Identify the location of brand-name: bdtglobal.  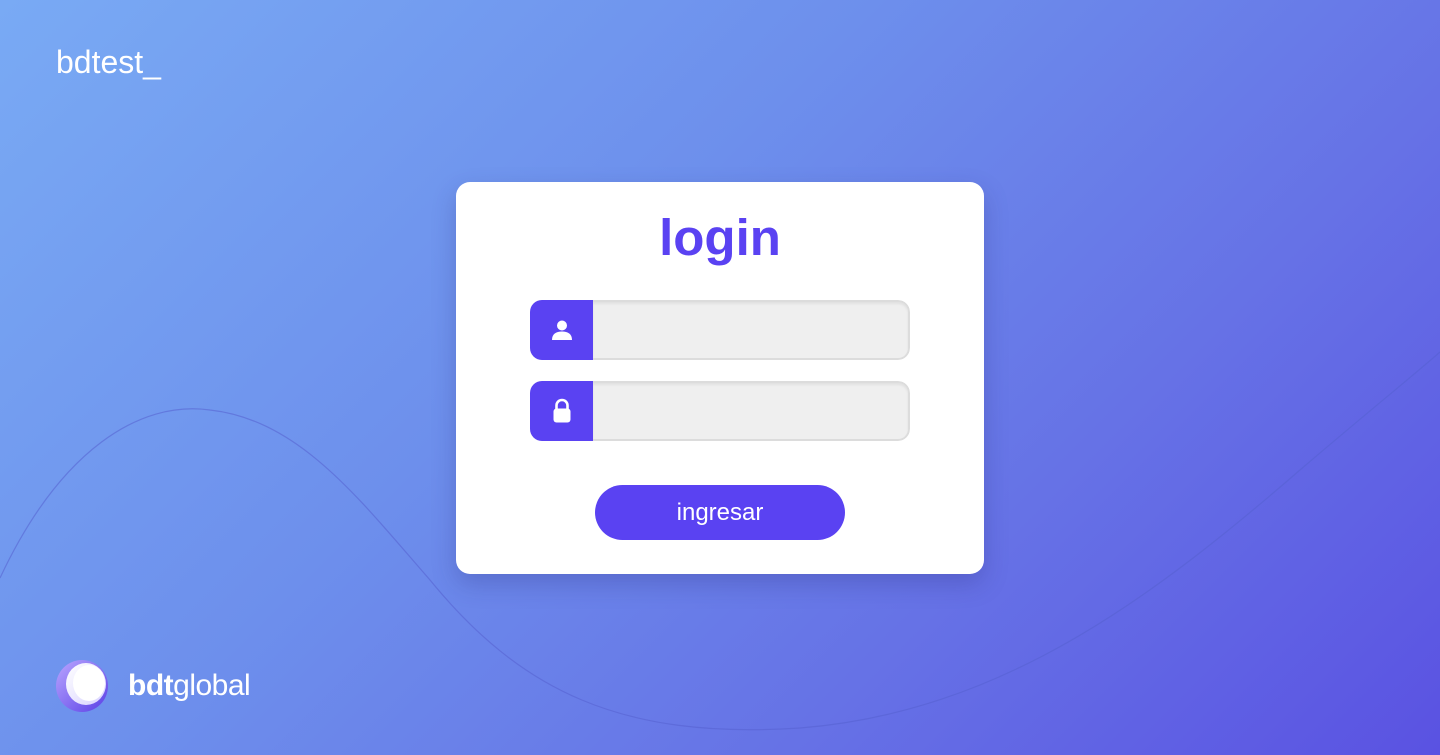
(189, 685).